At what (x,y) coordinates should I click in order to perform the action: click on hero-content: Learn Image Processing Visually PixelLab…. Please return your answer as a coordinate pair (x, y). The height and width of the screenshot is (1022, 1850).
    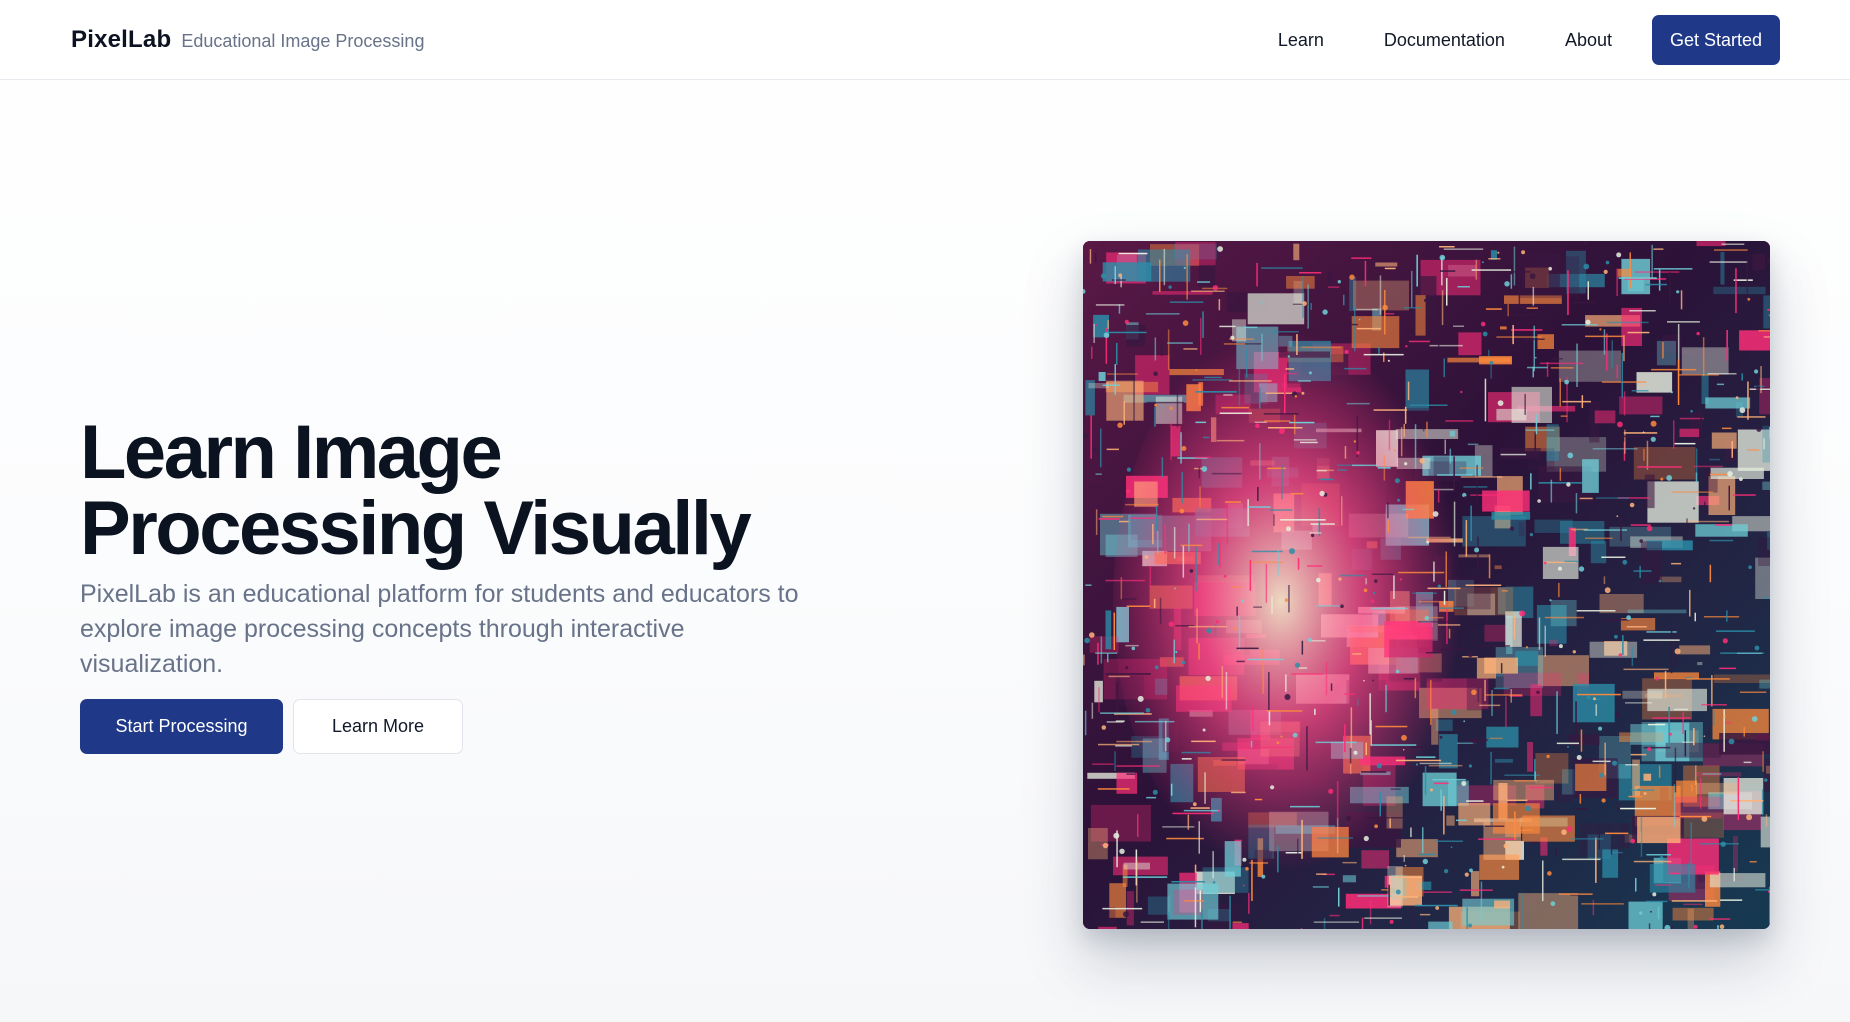
    Looking at the image, I should click on (470, 584).